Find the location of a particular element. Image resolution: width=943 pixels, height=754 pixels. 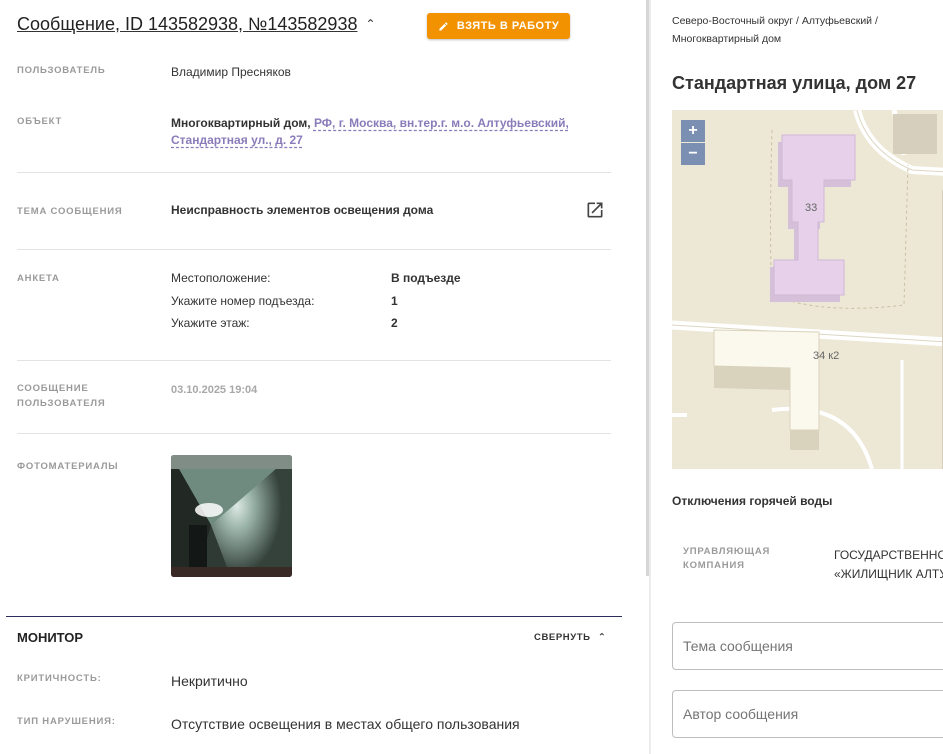

object-address-link-2: Стандартная ул., д. 27 is located at coordinates (237, 140).